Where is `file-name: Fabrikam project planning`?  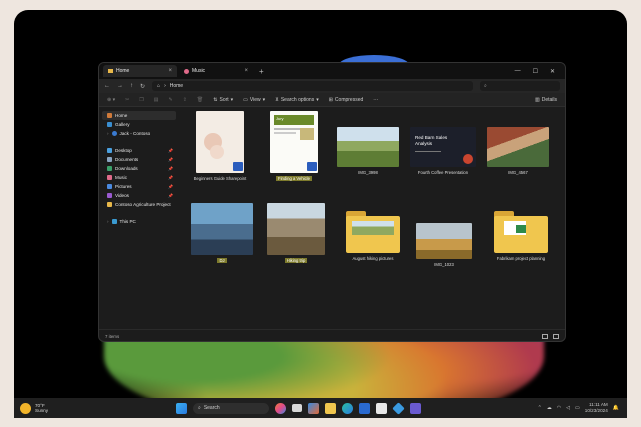
file-name: Fabrikam project planning is located at coordinates (521, 258).